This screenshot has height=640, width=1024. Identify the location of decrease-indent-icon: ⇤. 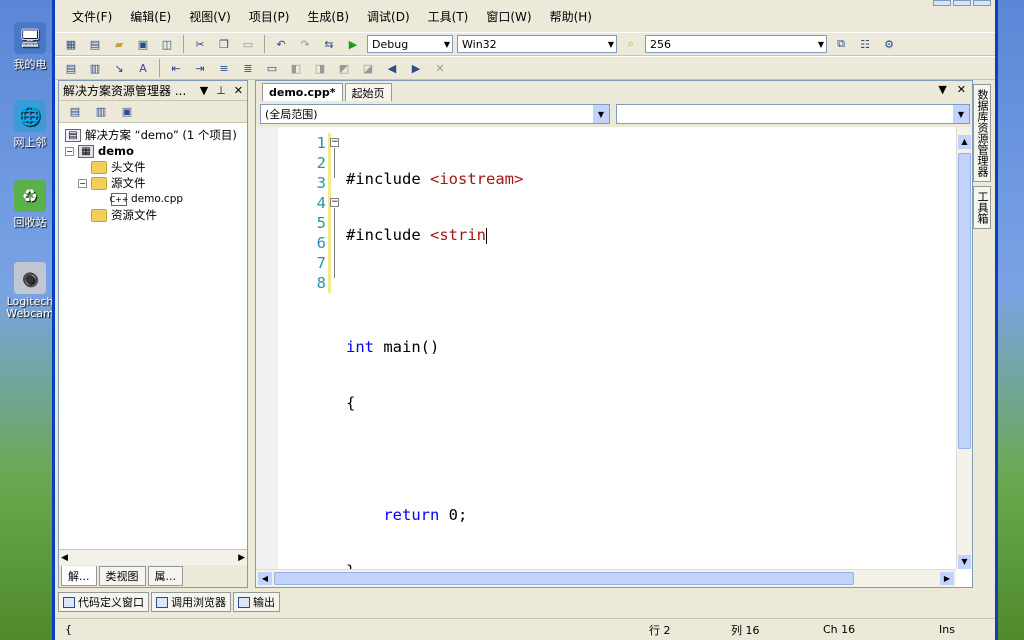
(176, 68).